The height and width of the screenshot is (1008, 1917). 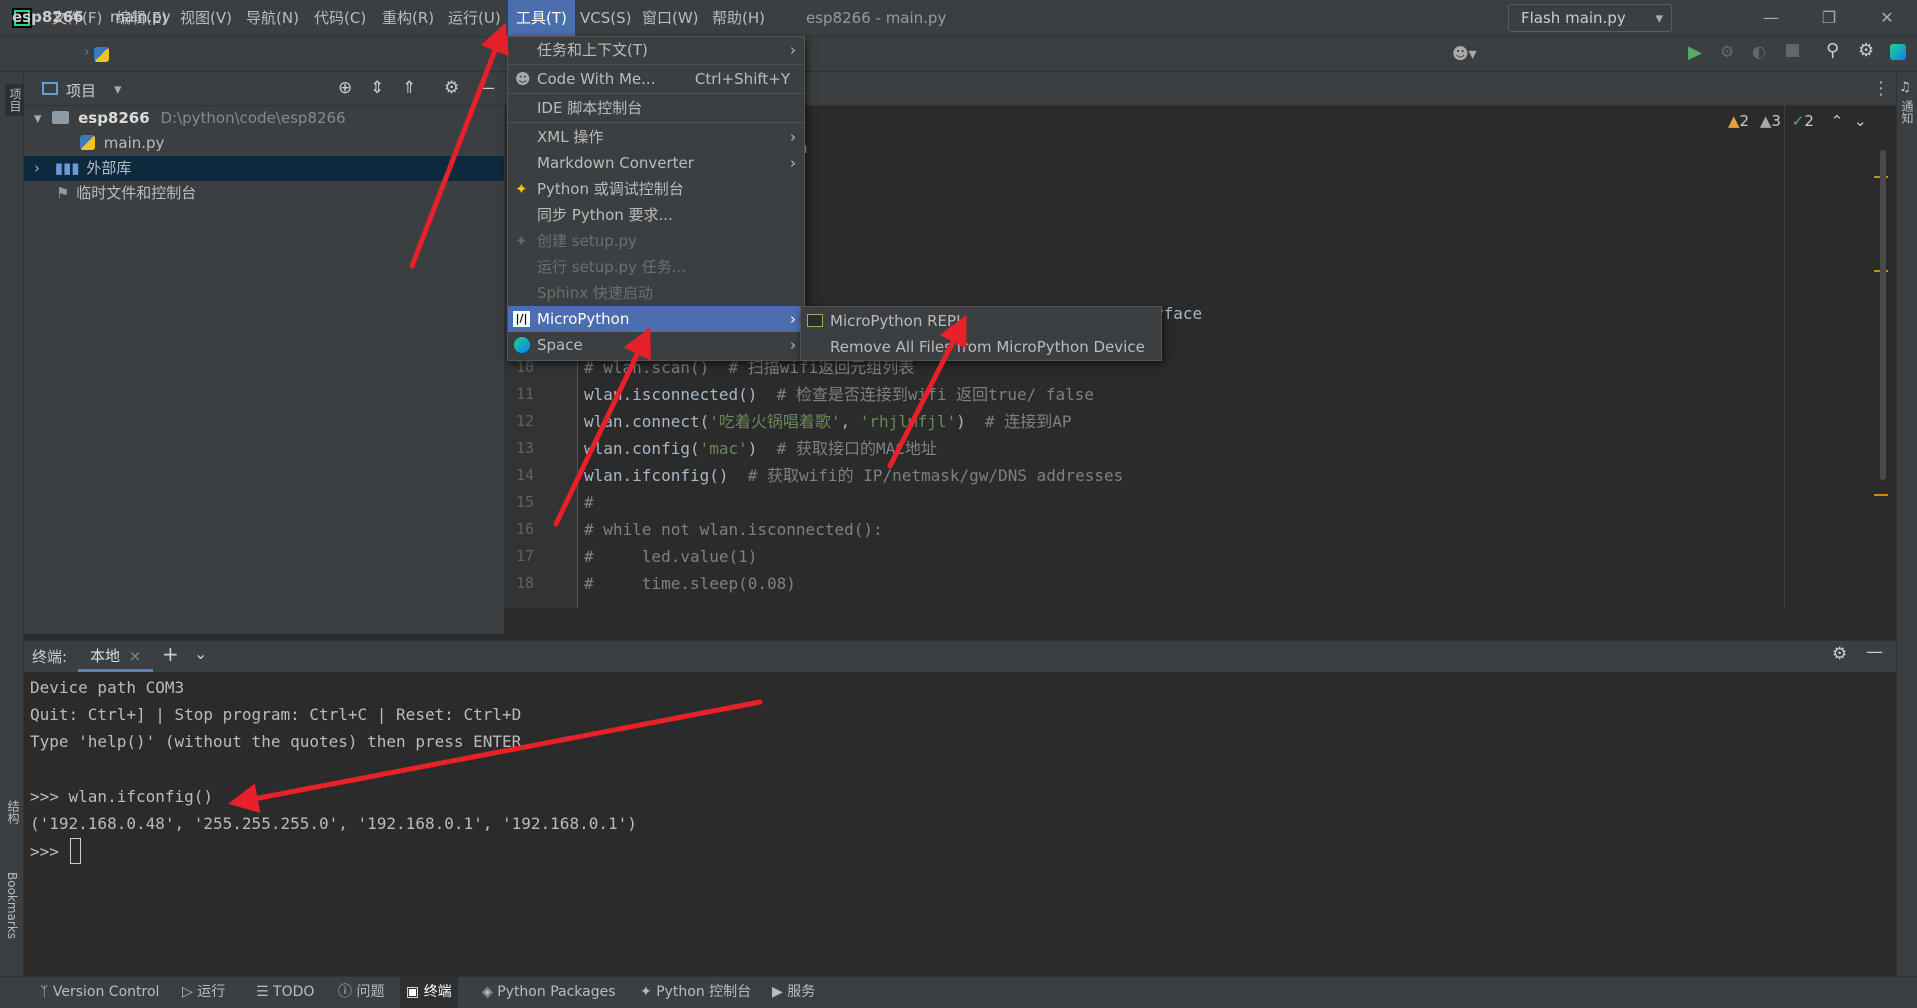 I want to click on menu-item-python-console: ✦ Python 或调试控制台, so click(x=656, y=189).